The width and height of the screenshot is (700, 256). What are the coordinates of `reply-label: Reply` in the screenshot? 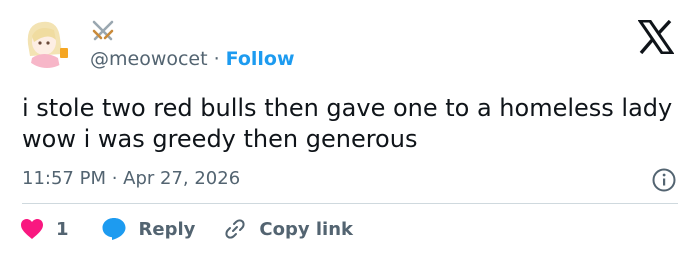 It's located at (167, 229).